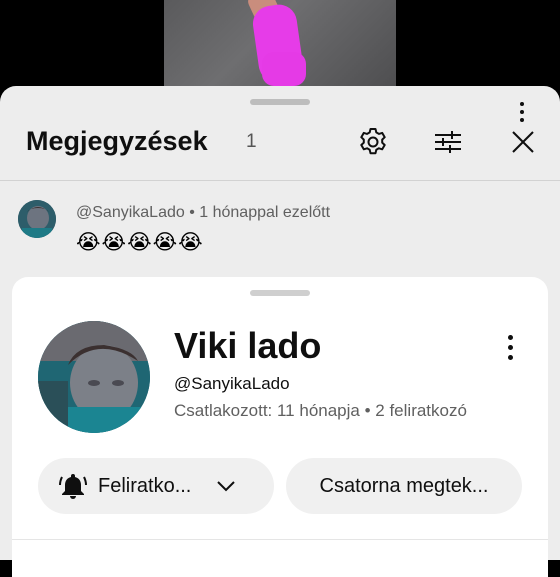  Describe the element at coordinates (117, 141) in the screenshot. I see `comments-title: Megjegyzések` at that location.